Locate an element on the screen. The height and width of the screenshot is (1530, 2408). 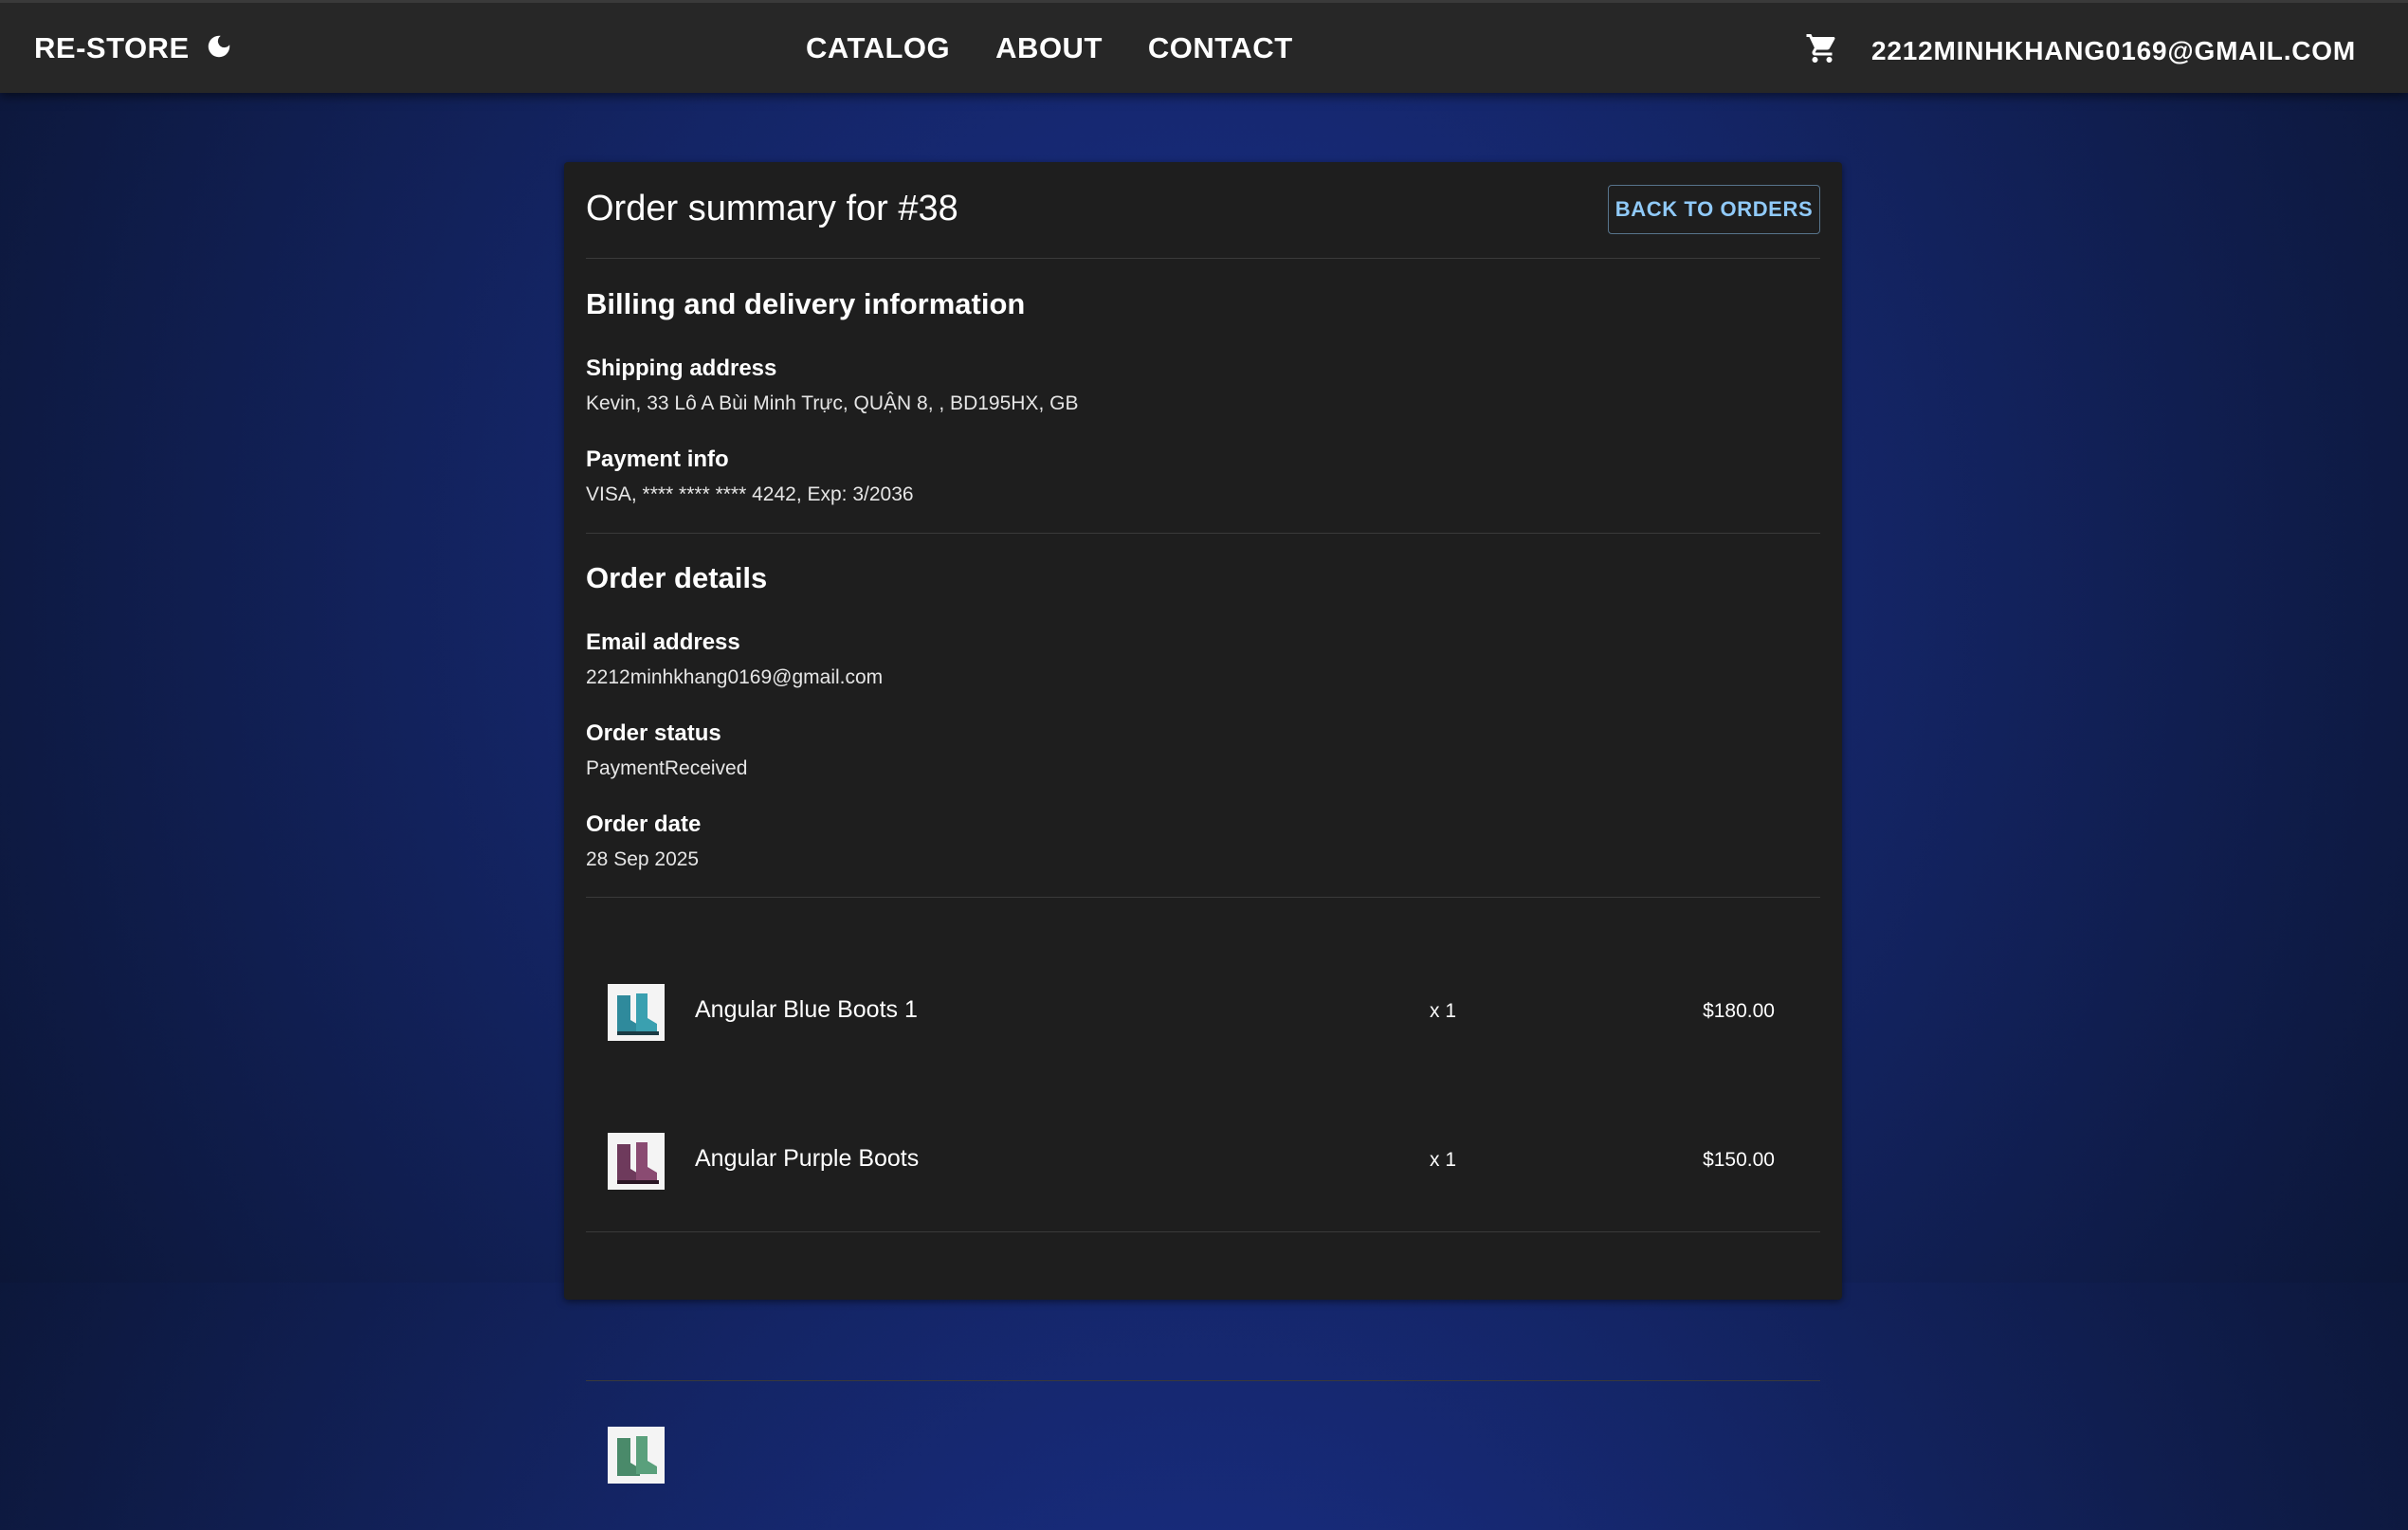
payment-value: VISA, **** **** **** 4242, Exp: 3/2036 is located at coordinates (750, 494).